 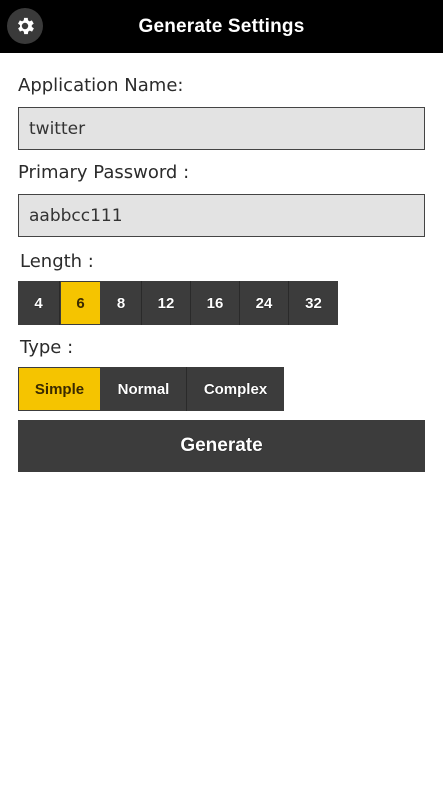 What do you see at coordinates (57, 261) in the screenshot?
I see `length-label: Length :` at bounding box center [57, 261].